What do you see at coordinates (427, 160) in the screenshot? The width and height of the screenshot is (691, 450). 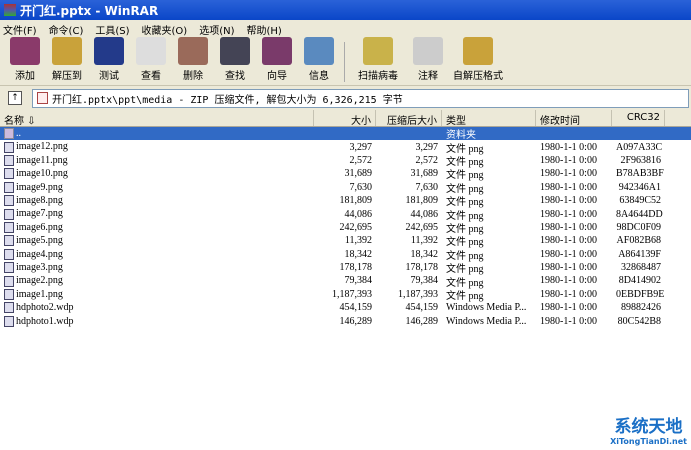 I see `cell-packed: 2,572` at bounding box center [427, 160].